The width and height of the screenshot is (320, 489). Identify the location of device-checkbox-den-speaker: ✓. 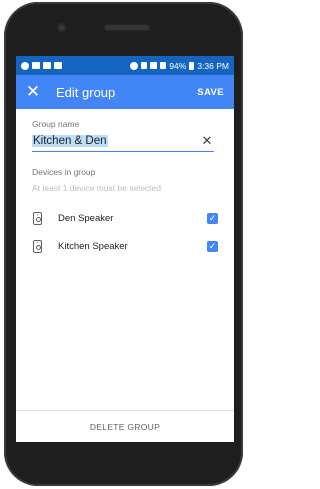
(212, 218).